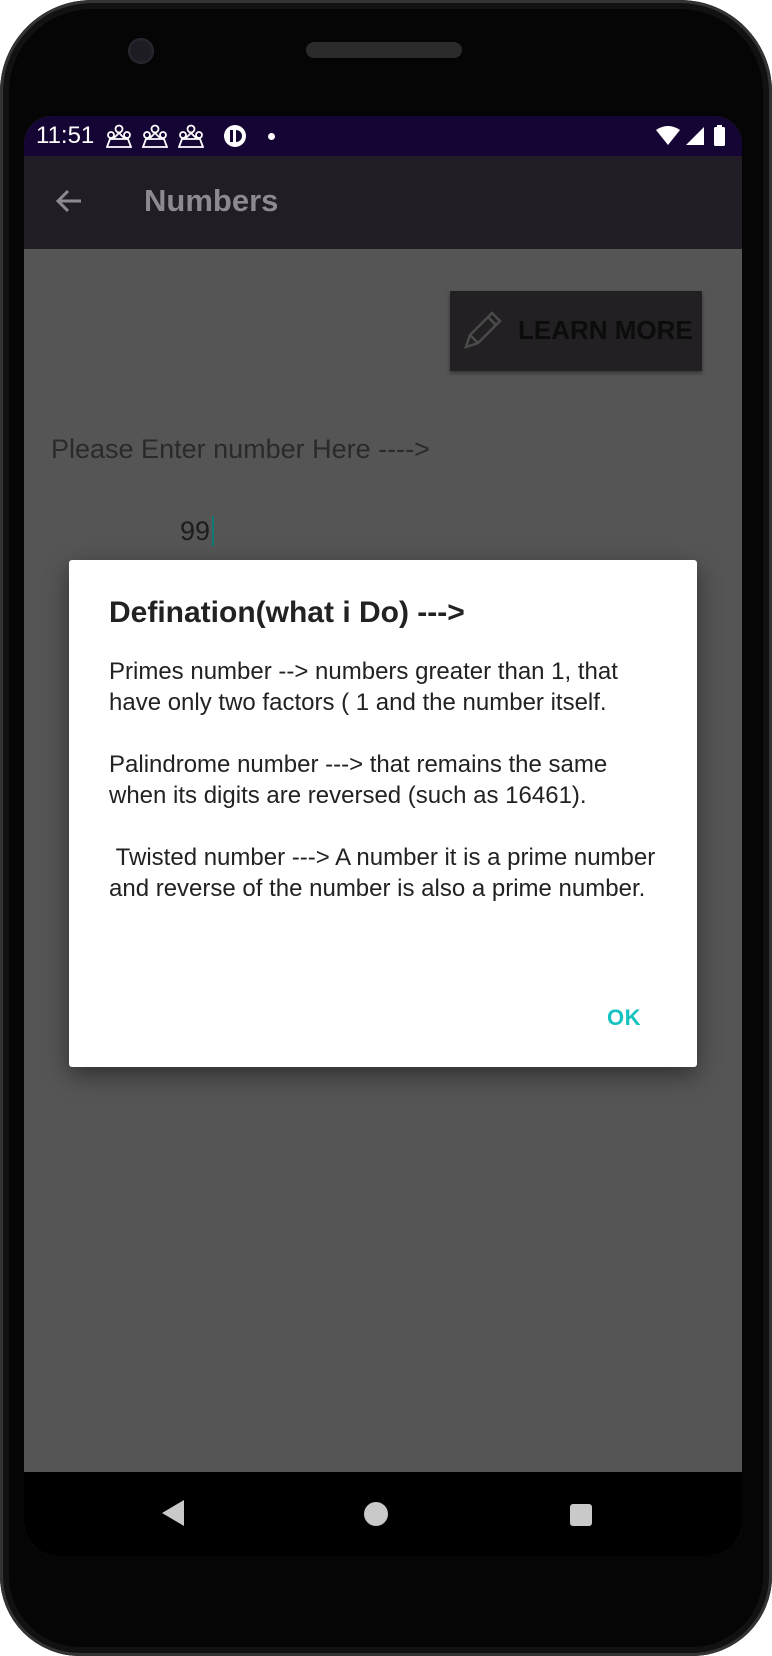 The height and width of the screenshot is (1656, 772). I want to click on cc-icon, so click(235, 136).